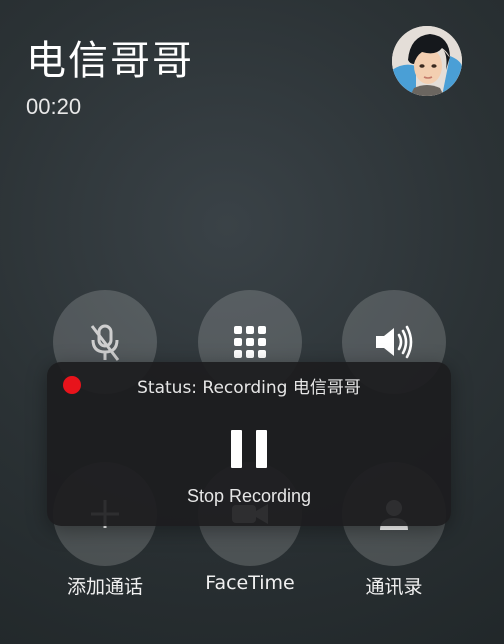 The width and height of the screenshot is (504, 644). What do you see at coordinates (236, 449) in the screenshot?
I see `pause-icon` at bounding box center [236, 449].